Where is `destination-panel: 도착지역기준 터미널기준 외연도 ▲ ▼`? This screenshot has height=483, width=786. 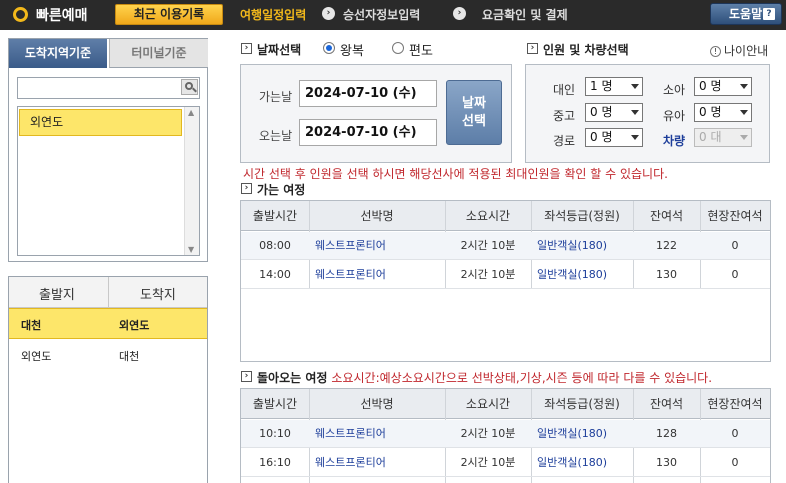 destination-panel: 도착지역기준 터미널기준 외연도 ▲ ▼ is located at coordinates (108, 150).